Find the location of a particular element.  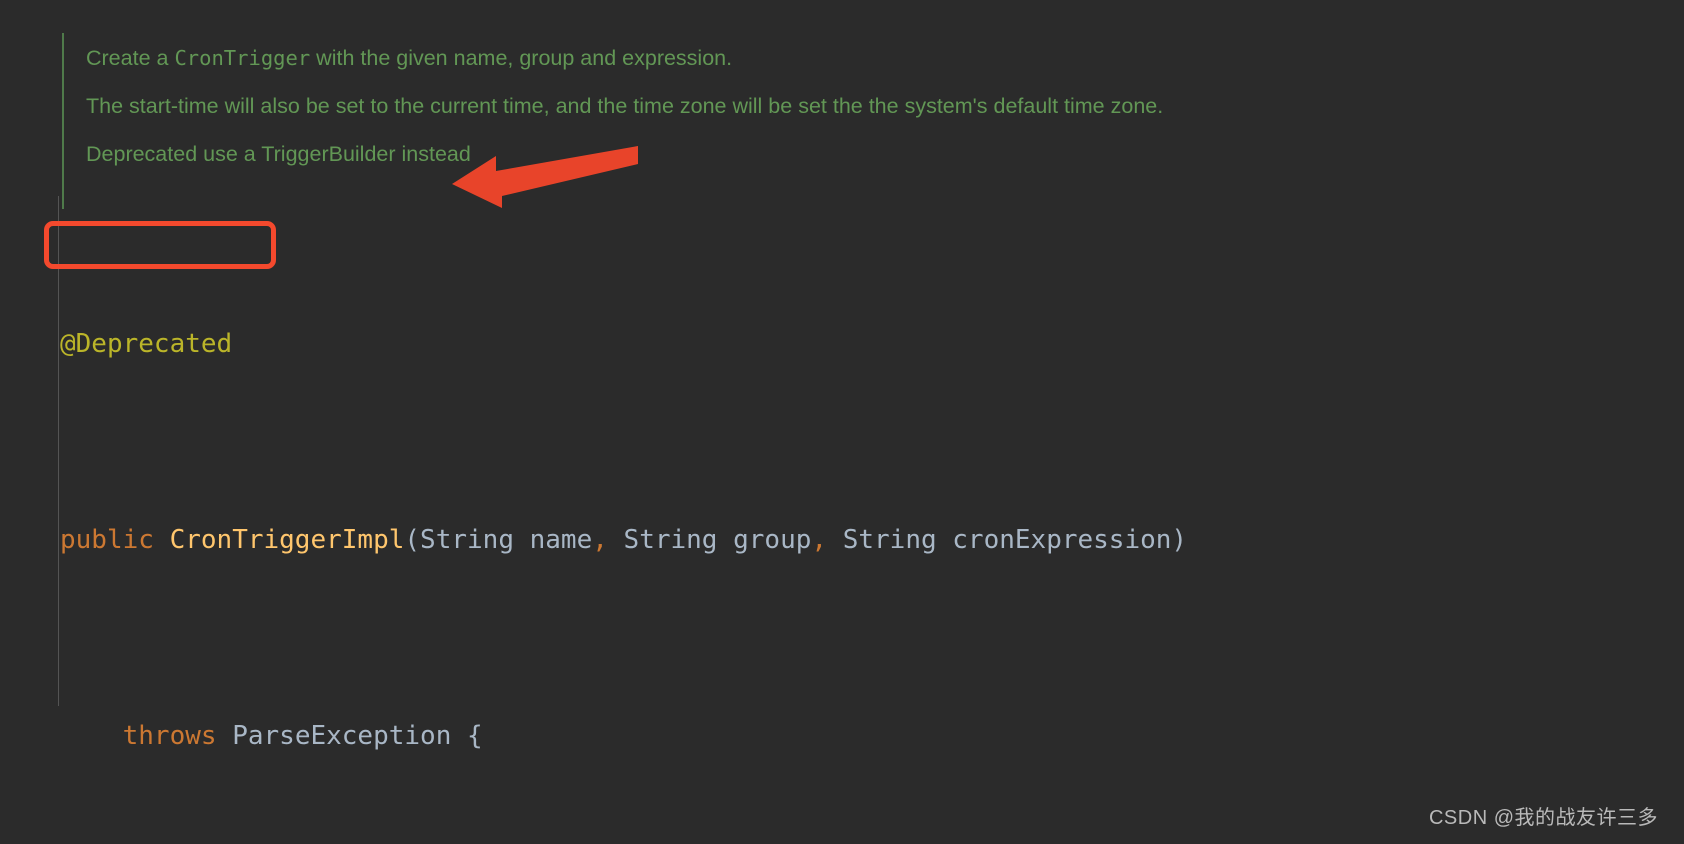

sig-param-3: String cronExpression is located at coordinates (999, 540).